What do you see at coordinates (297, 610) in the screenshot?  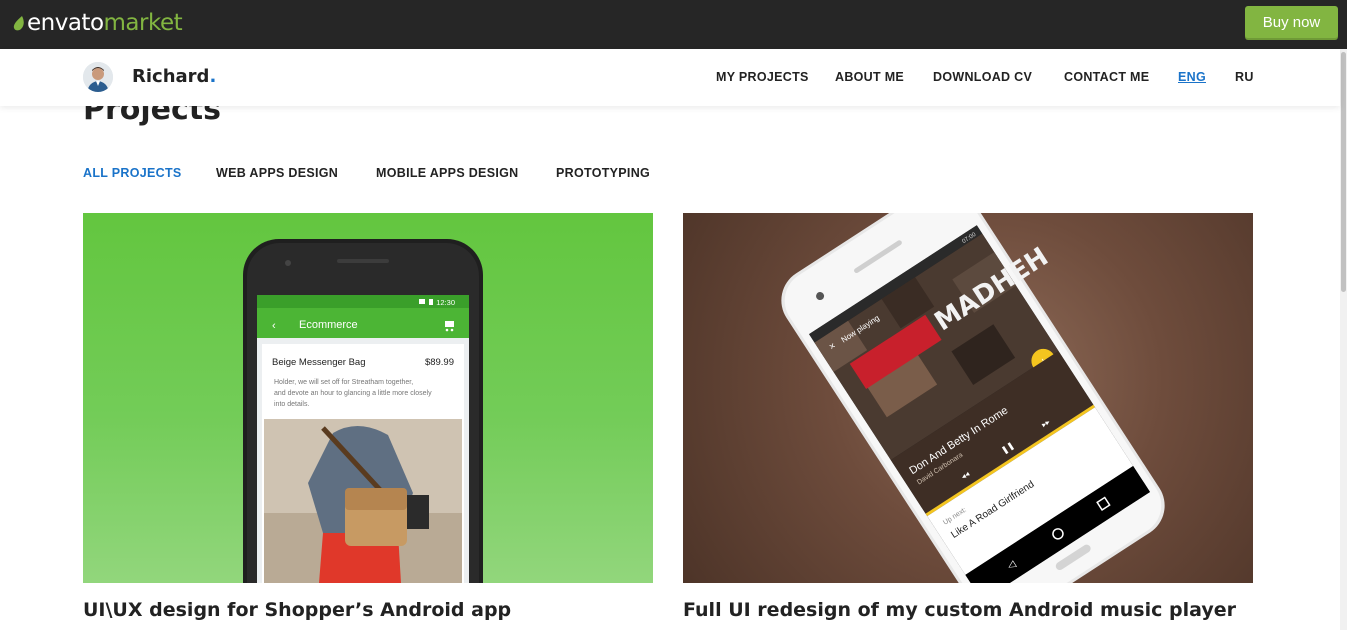 I see `project-title-shopper: UI\UX design for Shopper’s Android app` at bounding box center [297, 610].